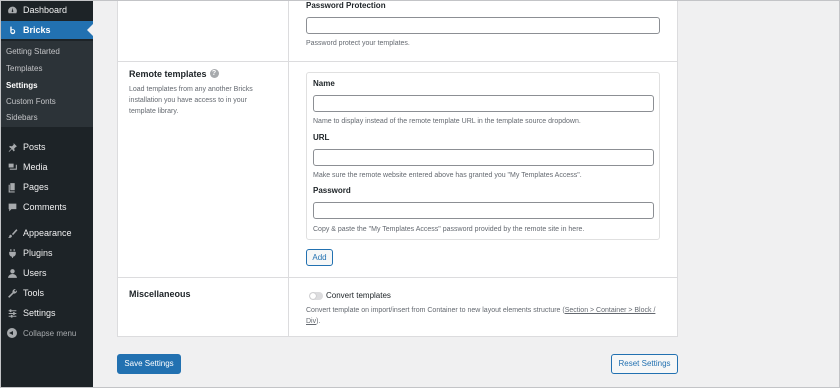 This screenshot has width=840, height=388. Describe the element at coordinates (168, 74) in the screenshot. I see `remote-templates-title-text: Remote templates` at that location.